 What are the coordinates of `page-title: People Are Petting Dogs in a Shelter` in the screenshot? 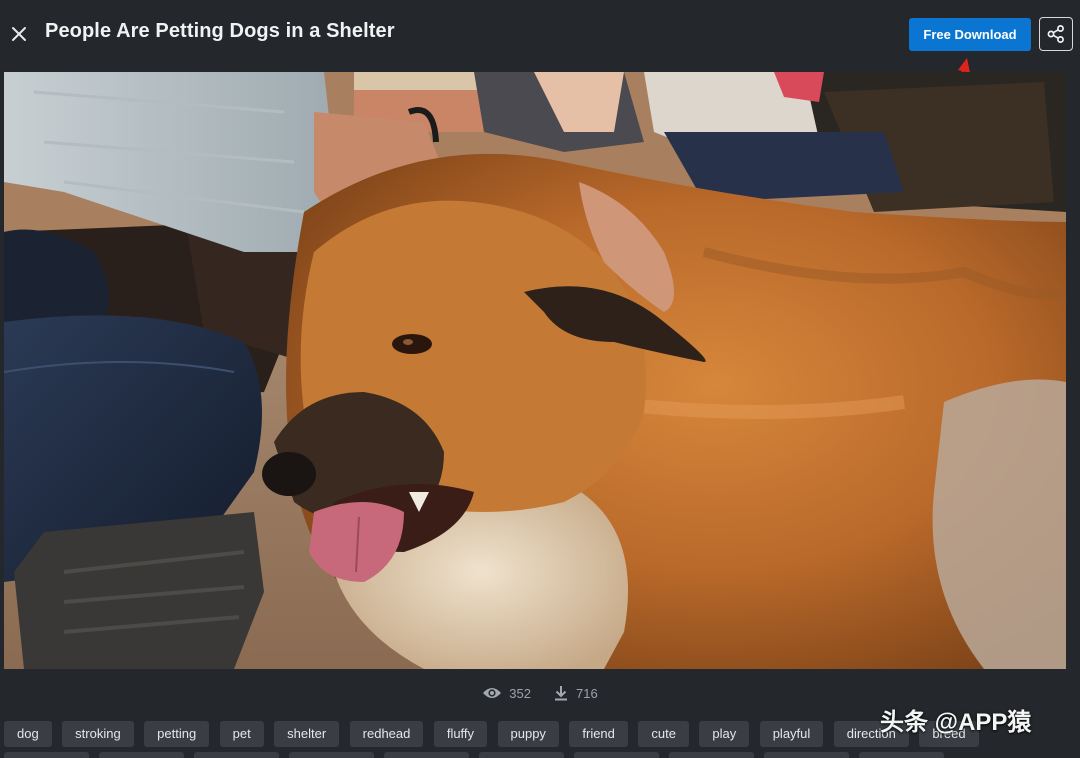 It's located at (220, 31).